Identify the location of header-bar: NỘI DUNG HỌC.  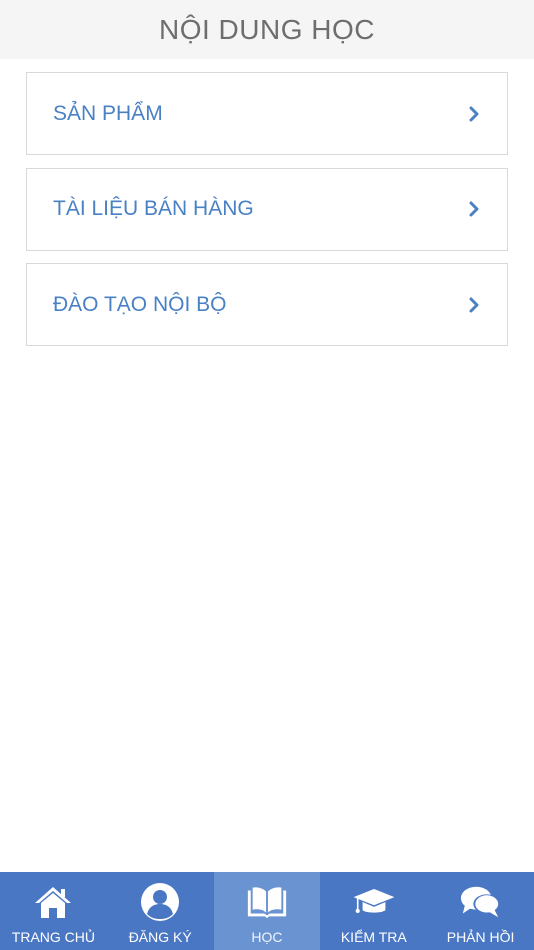
(267, 29).